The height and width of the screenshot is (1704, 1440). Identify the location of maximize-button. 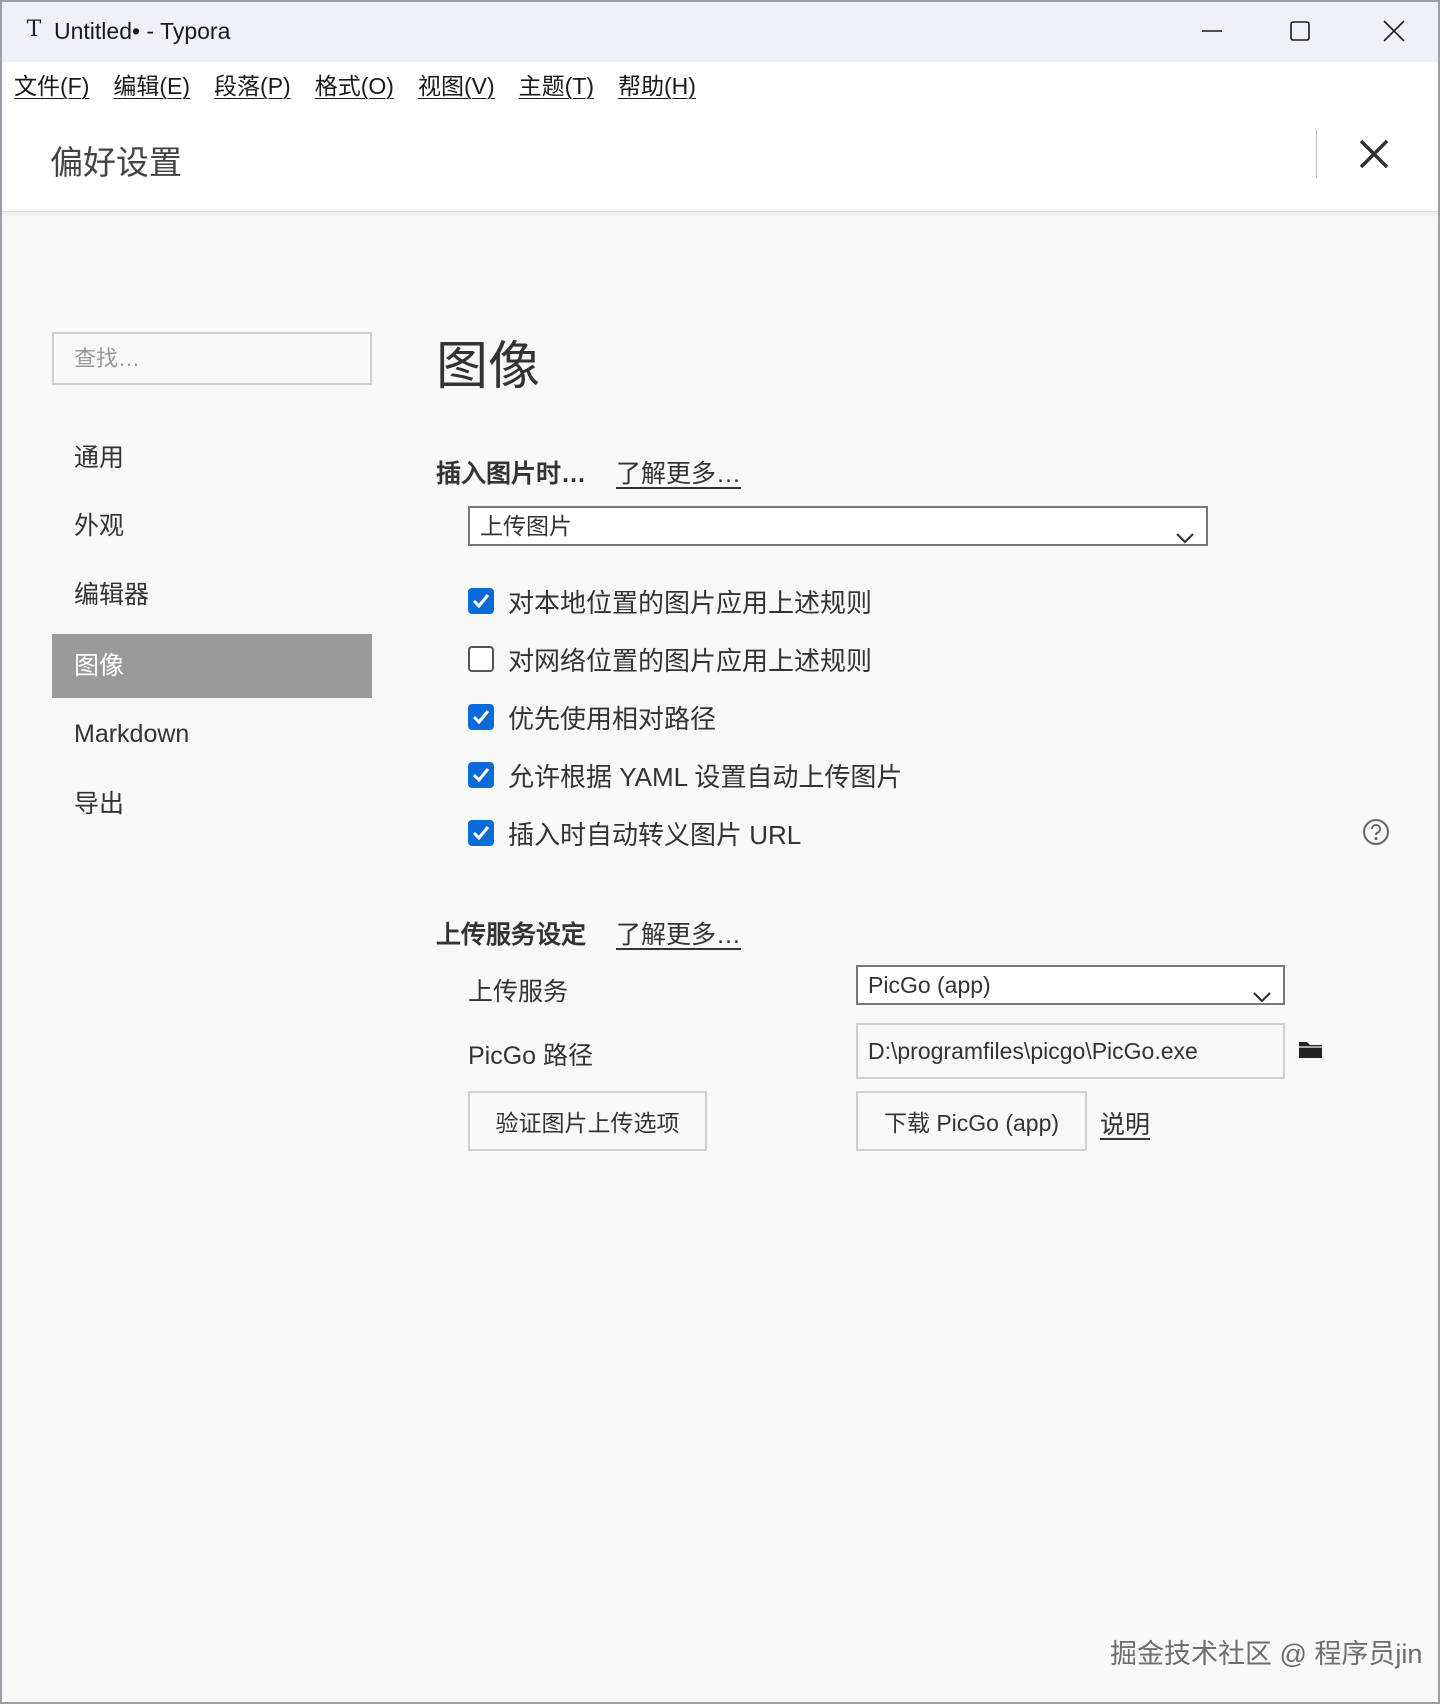
(1300, 31).